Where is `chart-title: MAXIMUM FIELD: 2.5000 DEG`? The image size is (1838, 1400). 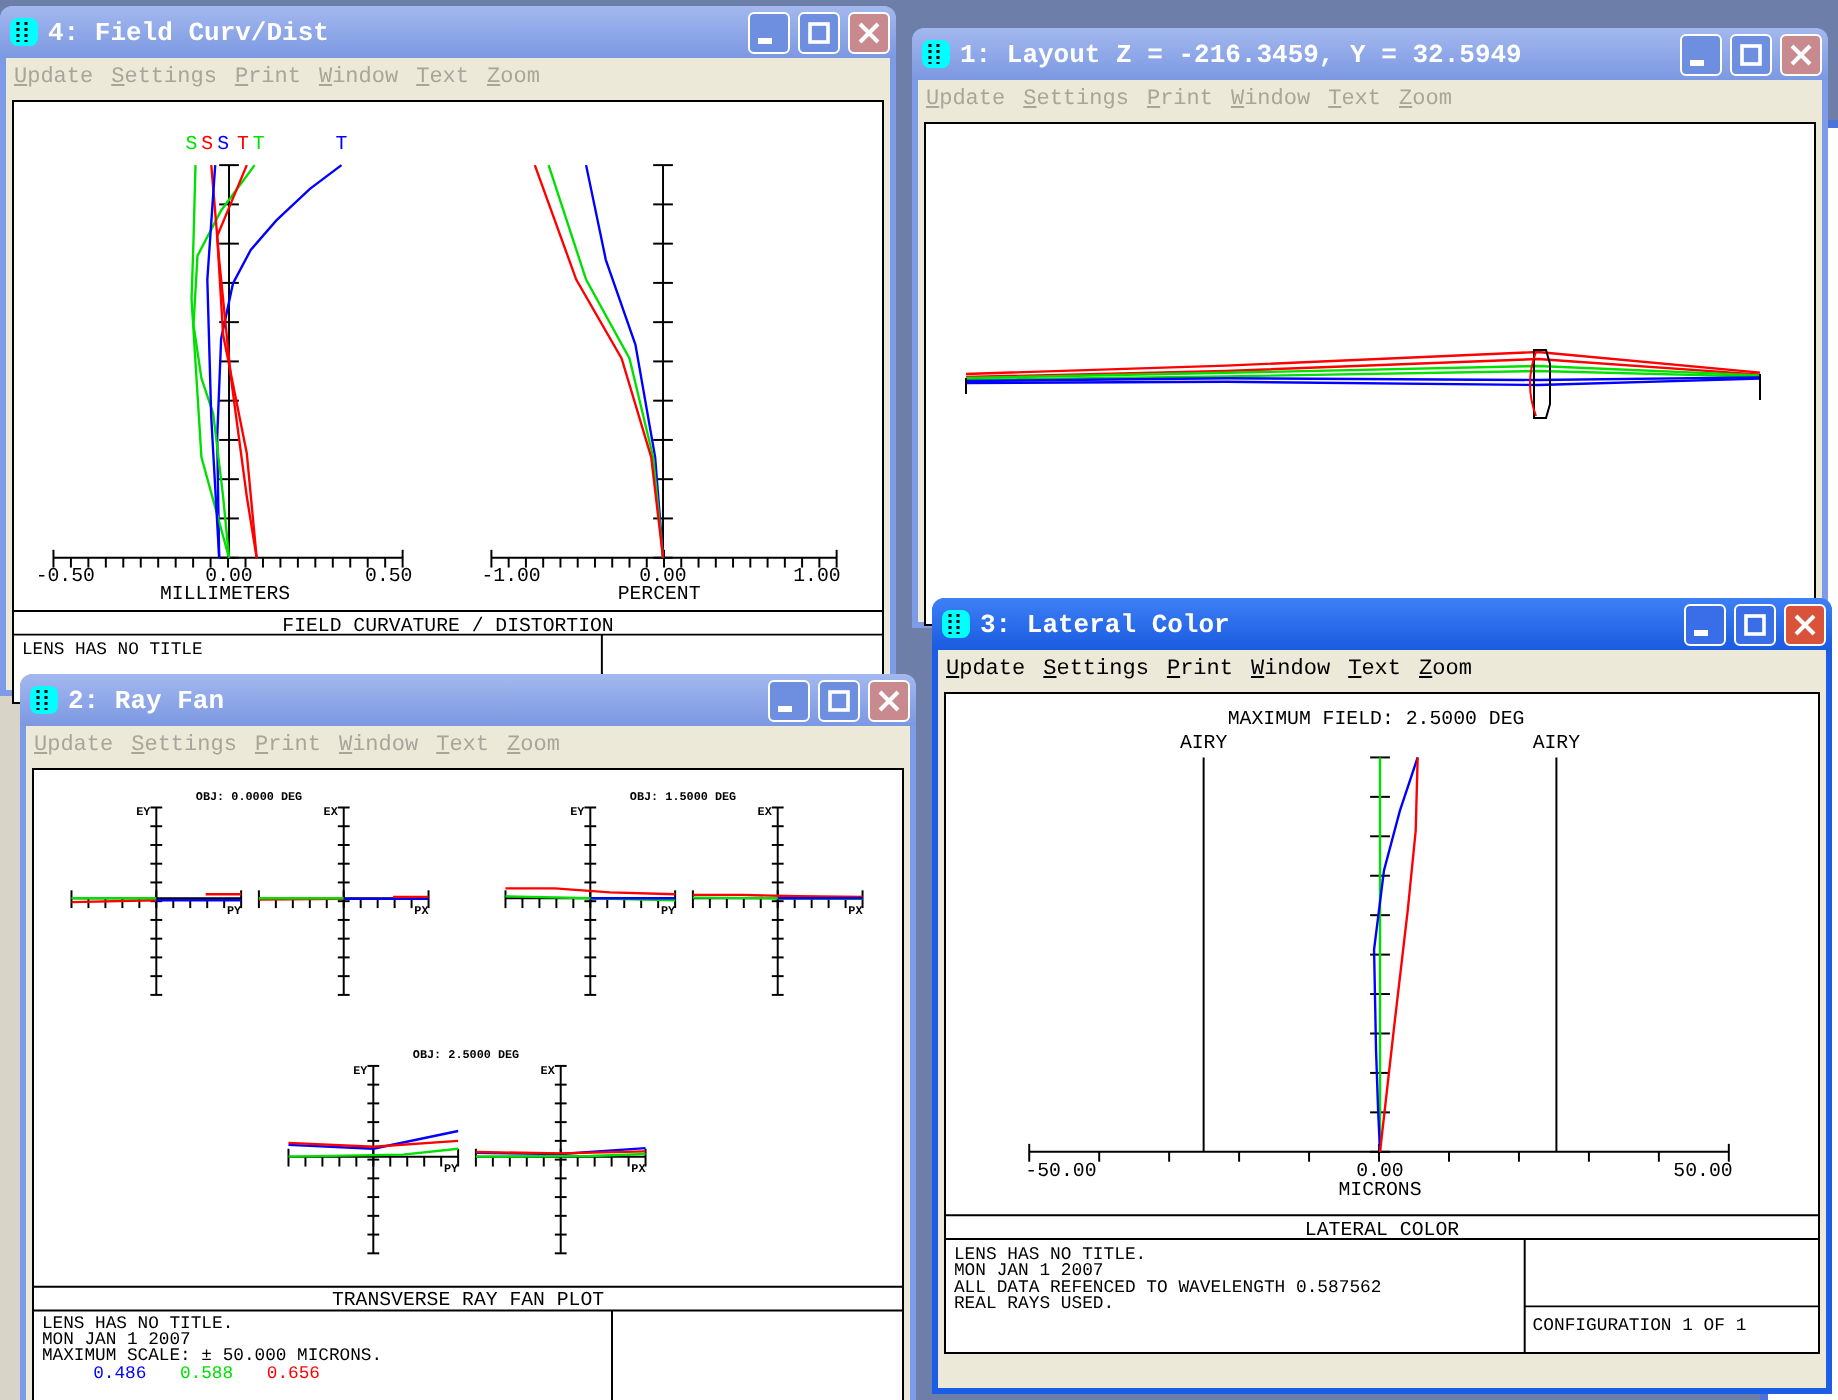
chart-title: MAXIMUM FIELD: 2.5000 DEG is located at coordinates (1376, 718).